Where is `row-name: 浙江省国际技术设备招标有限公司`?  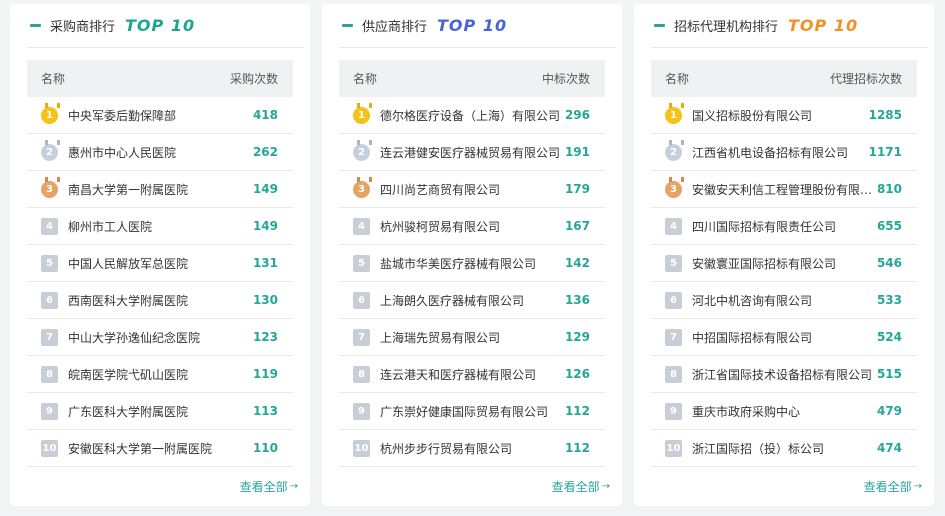 row-name: 浙江省国际技术设备招标有限公司 is located at coordinates (782, 374).